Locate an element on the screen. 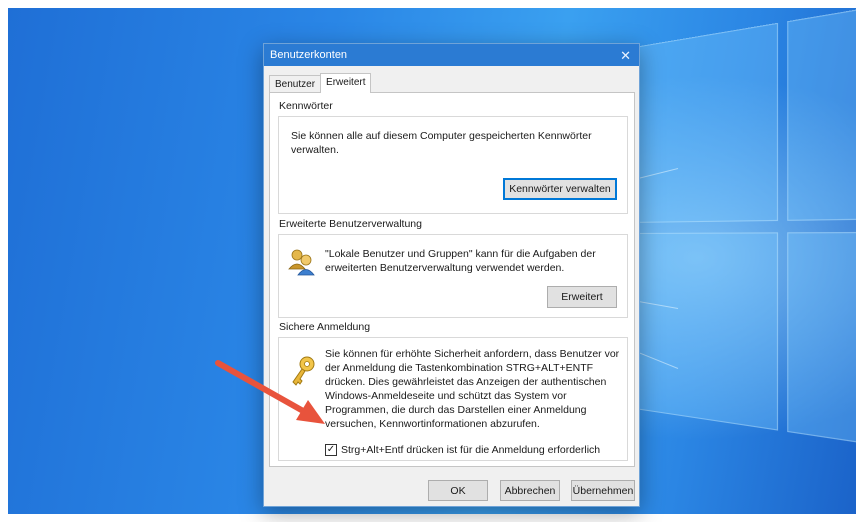  annotation-arrow is located at coordinates (270, 392).